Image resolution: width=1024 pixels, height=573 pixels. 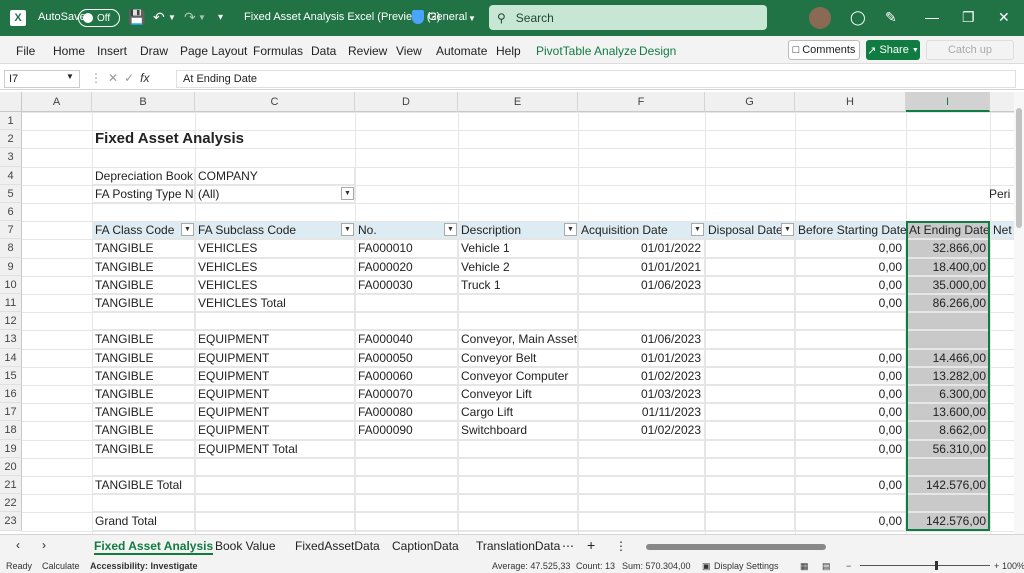 What do you see at coordinates (11, 230) in the screenshot?
I see `row-header-7: 7` at bounding box center [11, 230].